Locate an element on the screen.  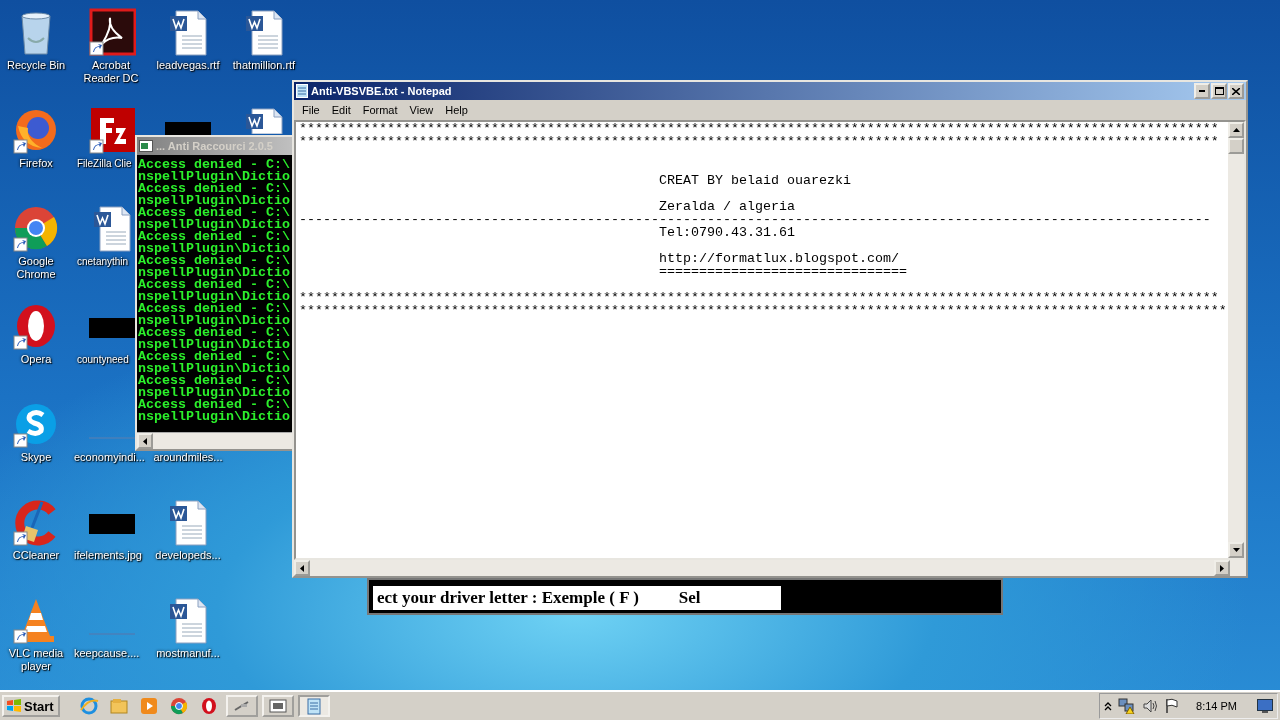
network-icon is located at coordinates (1127, 706).